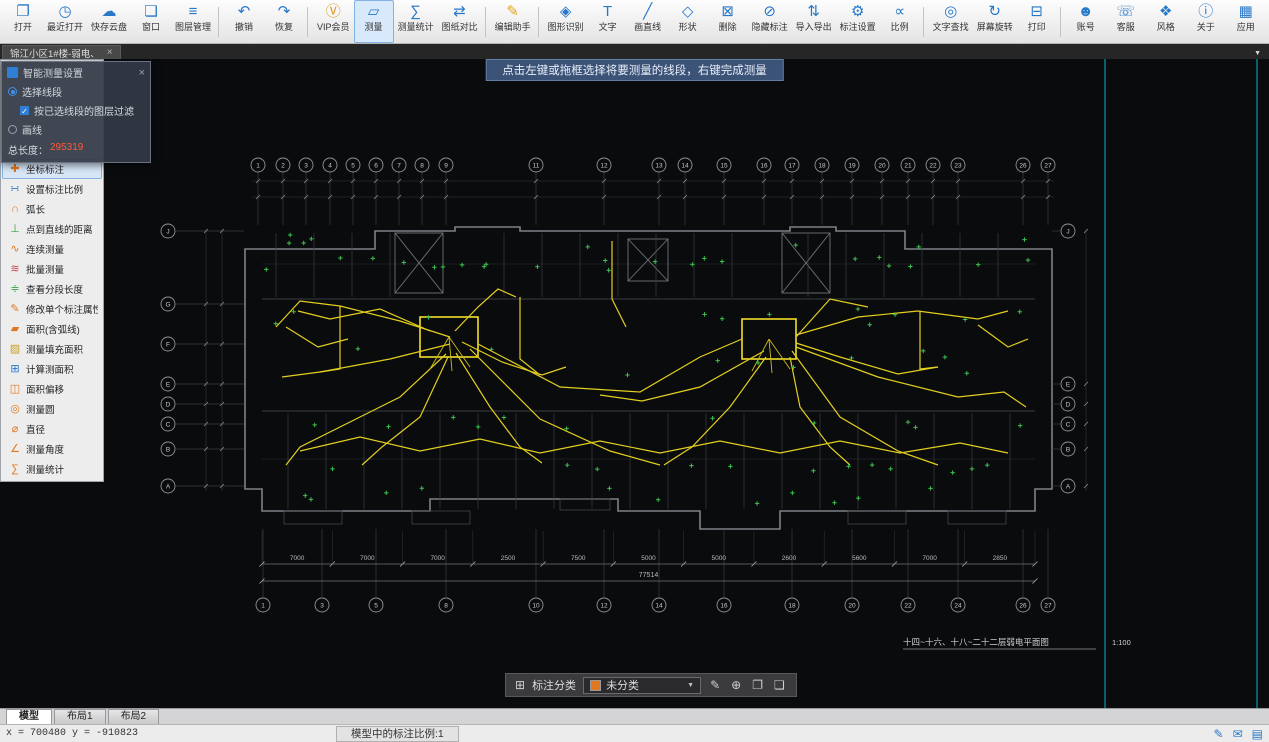  I want to click on svg-text: 7000, so click(297, 558).